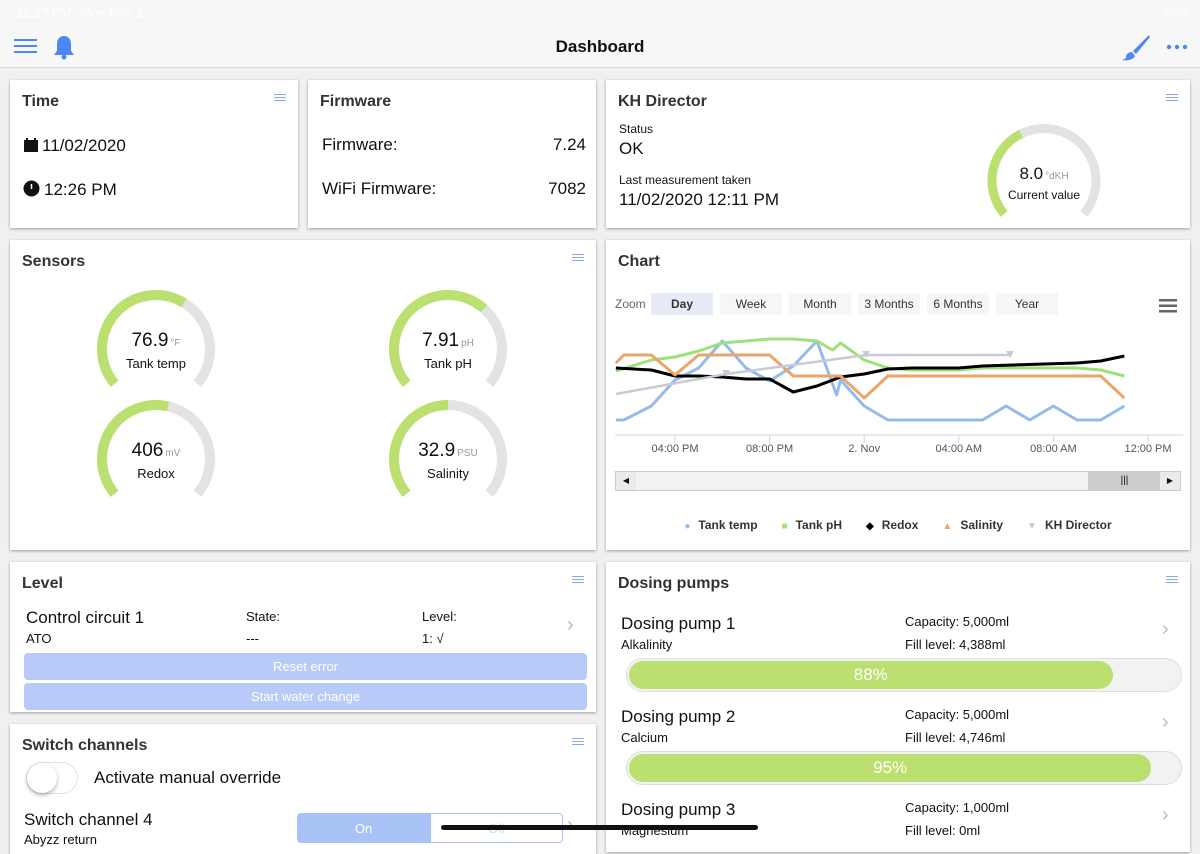 This screenshot has height=854, width=1200. I want to click on chart-scrollbar: ◀ ||| ▶, so click(898, 481).